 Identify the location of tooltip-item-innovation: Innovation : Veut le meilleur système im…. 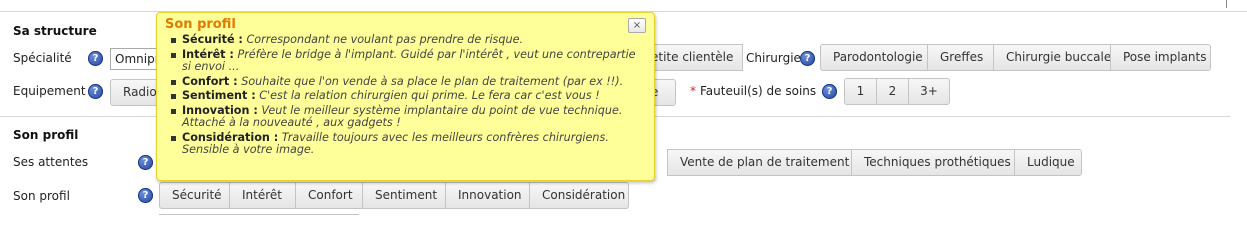
(407, 116).